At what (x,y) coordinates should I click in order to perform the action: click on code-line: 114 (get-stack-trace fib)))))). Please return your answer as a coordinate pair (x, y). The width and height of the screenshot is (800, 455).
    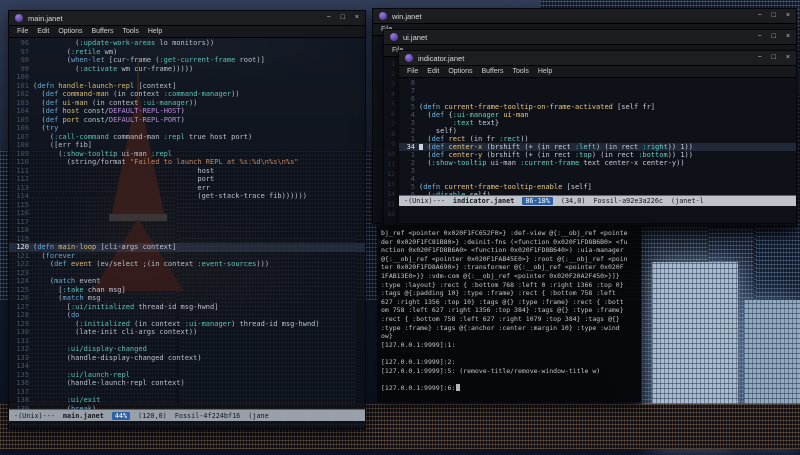
    Looking at the image, I should click on (187, 196).